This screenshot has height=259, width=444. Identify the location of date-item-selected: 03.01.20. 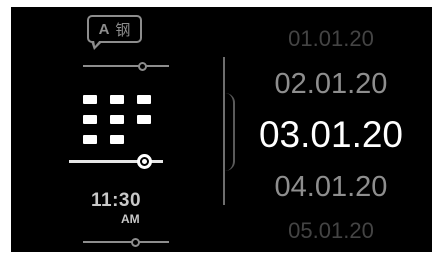
(331, 135).